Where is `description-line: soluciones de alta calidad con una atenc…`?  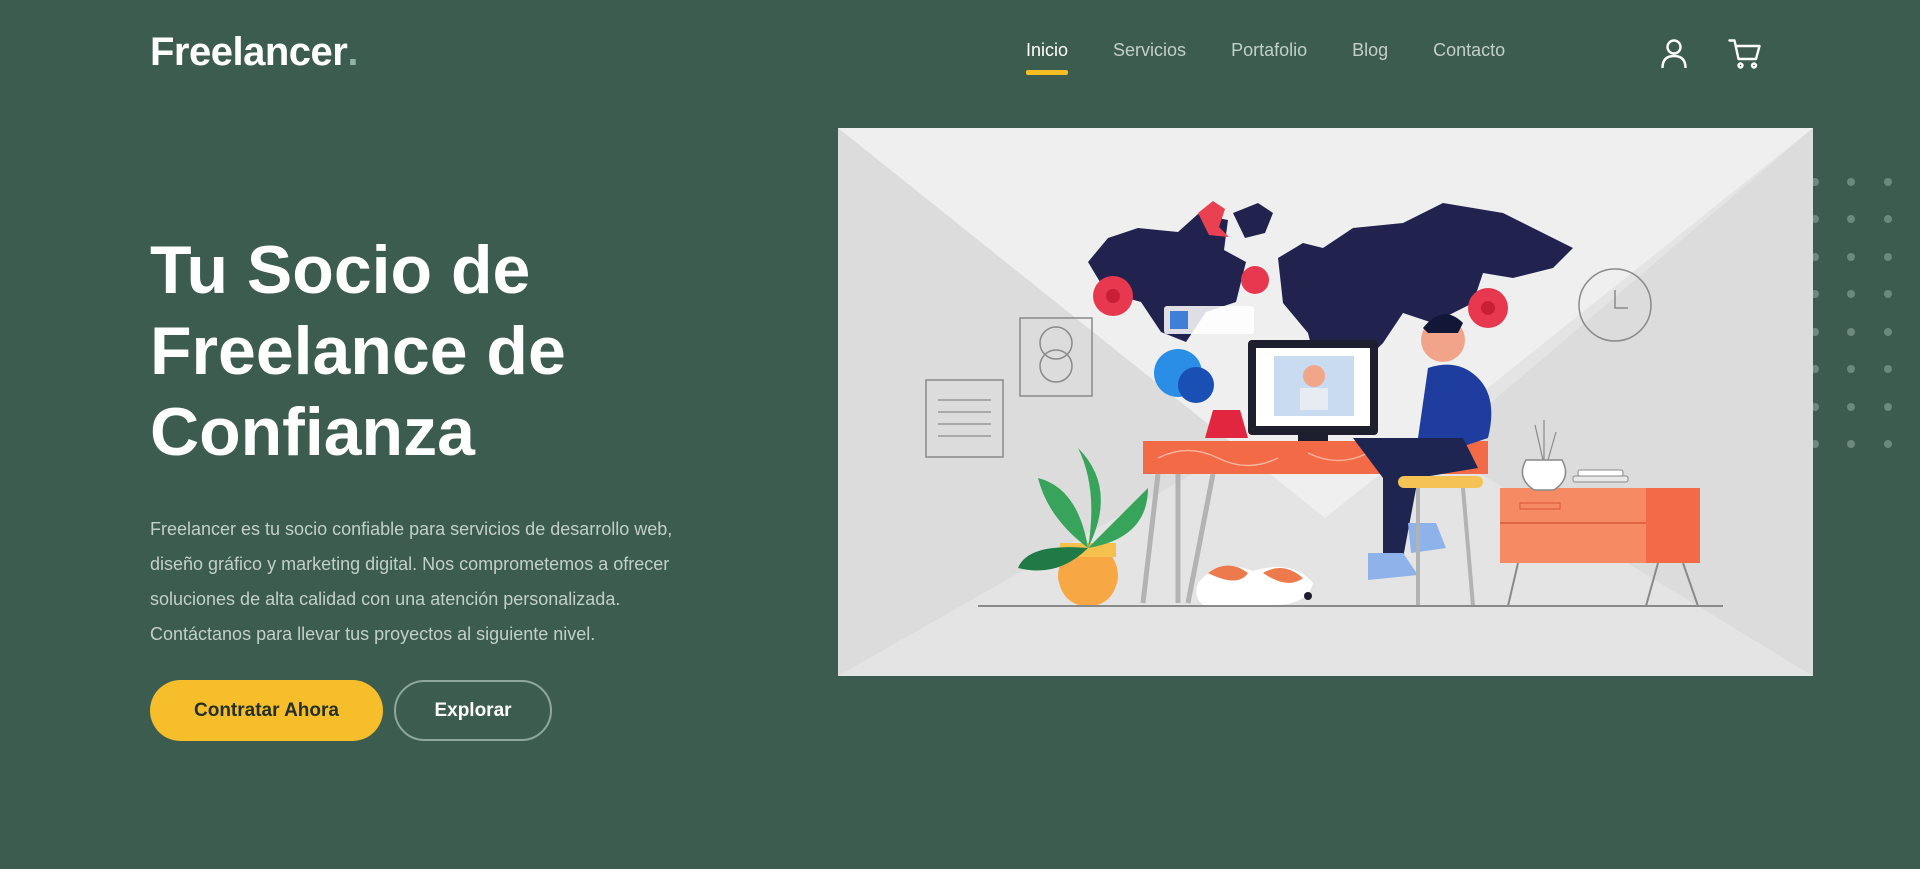
description-line: soluciones de alta calidad con una atenc… is located at coordinates (385, 599).